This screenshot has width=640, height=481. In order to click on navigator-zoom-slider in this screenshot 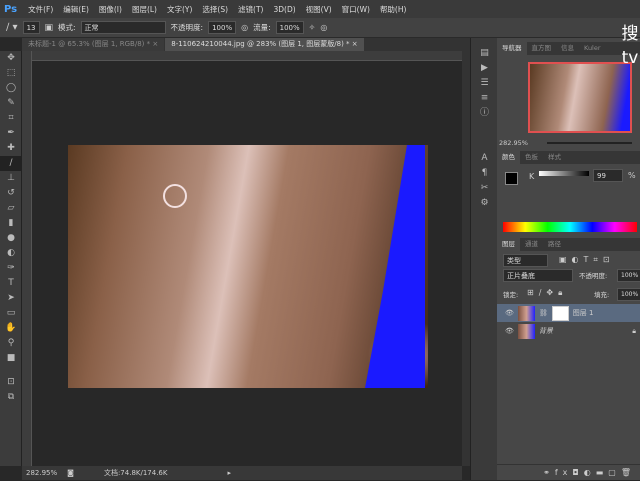, I will do `click(589, 143)`.